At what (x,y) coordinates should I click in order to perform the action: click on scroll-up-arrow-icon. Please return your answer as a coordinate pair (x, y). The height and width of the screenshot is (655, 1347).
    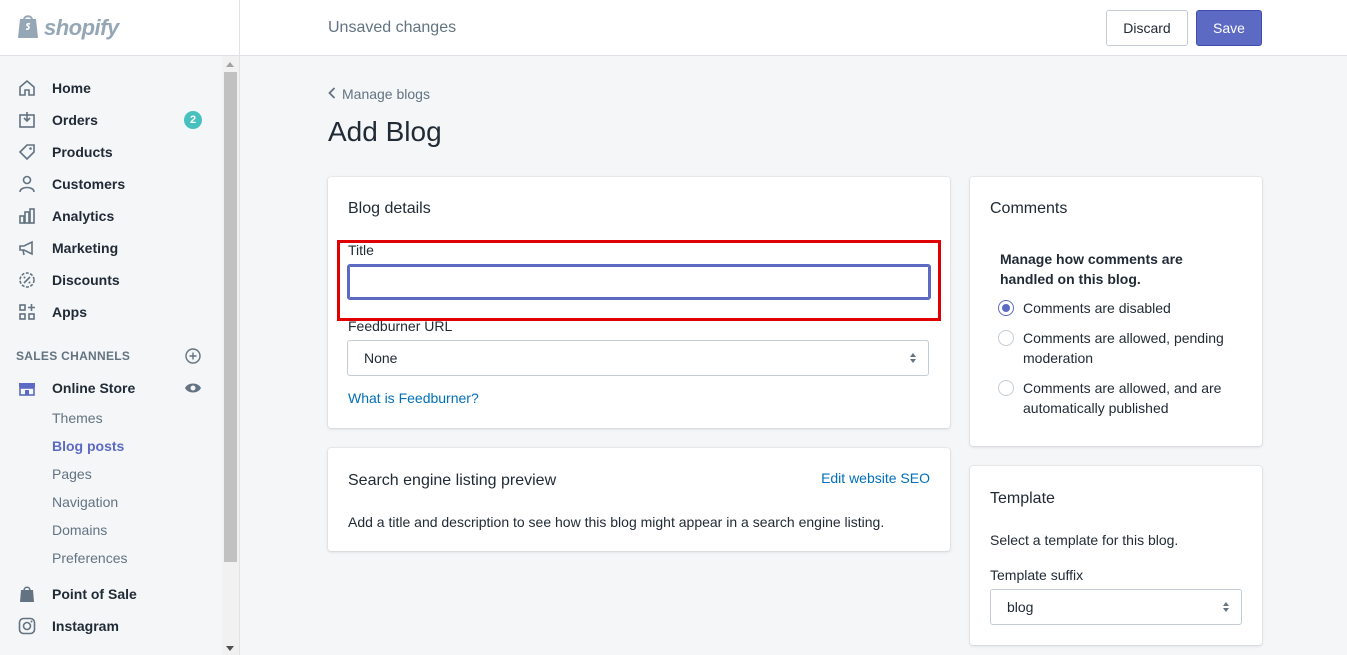
    Looking at the image, I should click on (230, 64).